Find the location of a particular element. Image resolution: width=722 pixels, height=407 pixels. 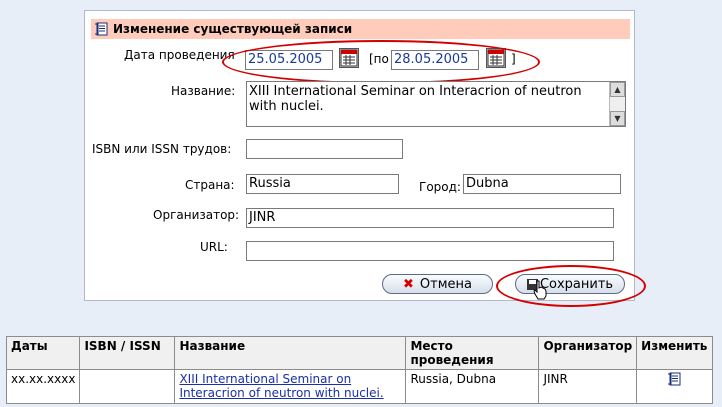

highlight-ellipse-save is located at coordinates (571, 286).